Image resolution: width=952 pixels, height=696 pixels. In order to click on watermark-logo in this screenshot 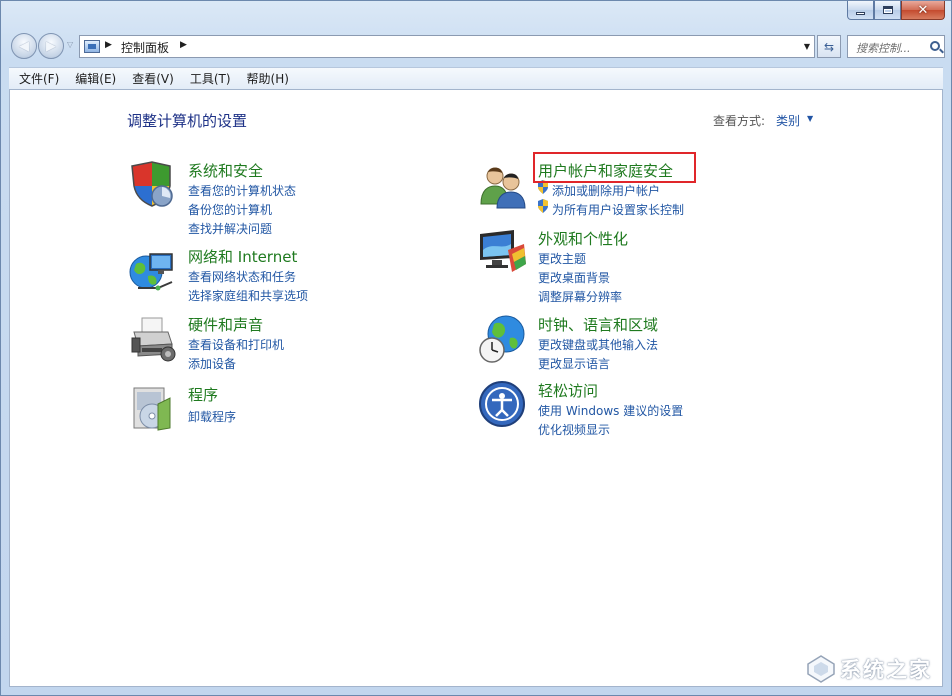, I will do `click(821, 669)`.